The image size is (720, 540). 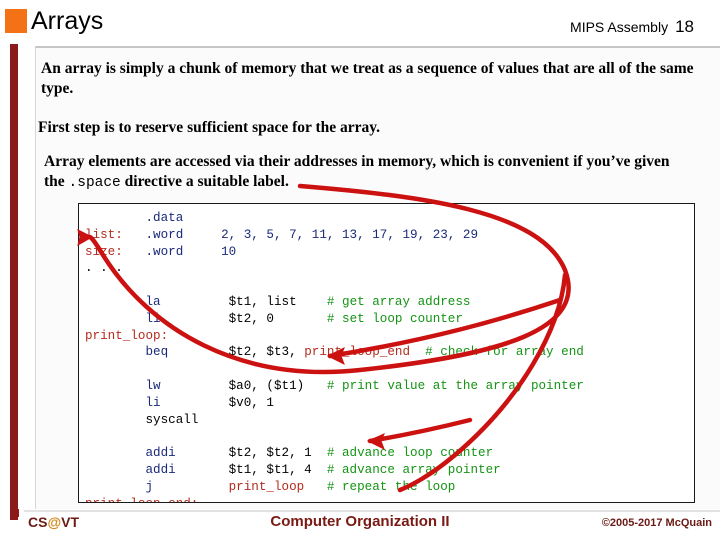 I want to click on code-token: # print value at the array pointer, so click(x=455, y=385).